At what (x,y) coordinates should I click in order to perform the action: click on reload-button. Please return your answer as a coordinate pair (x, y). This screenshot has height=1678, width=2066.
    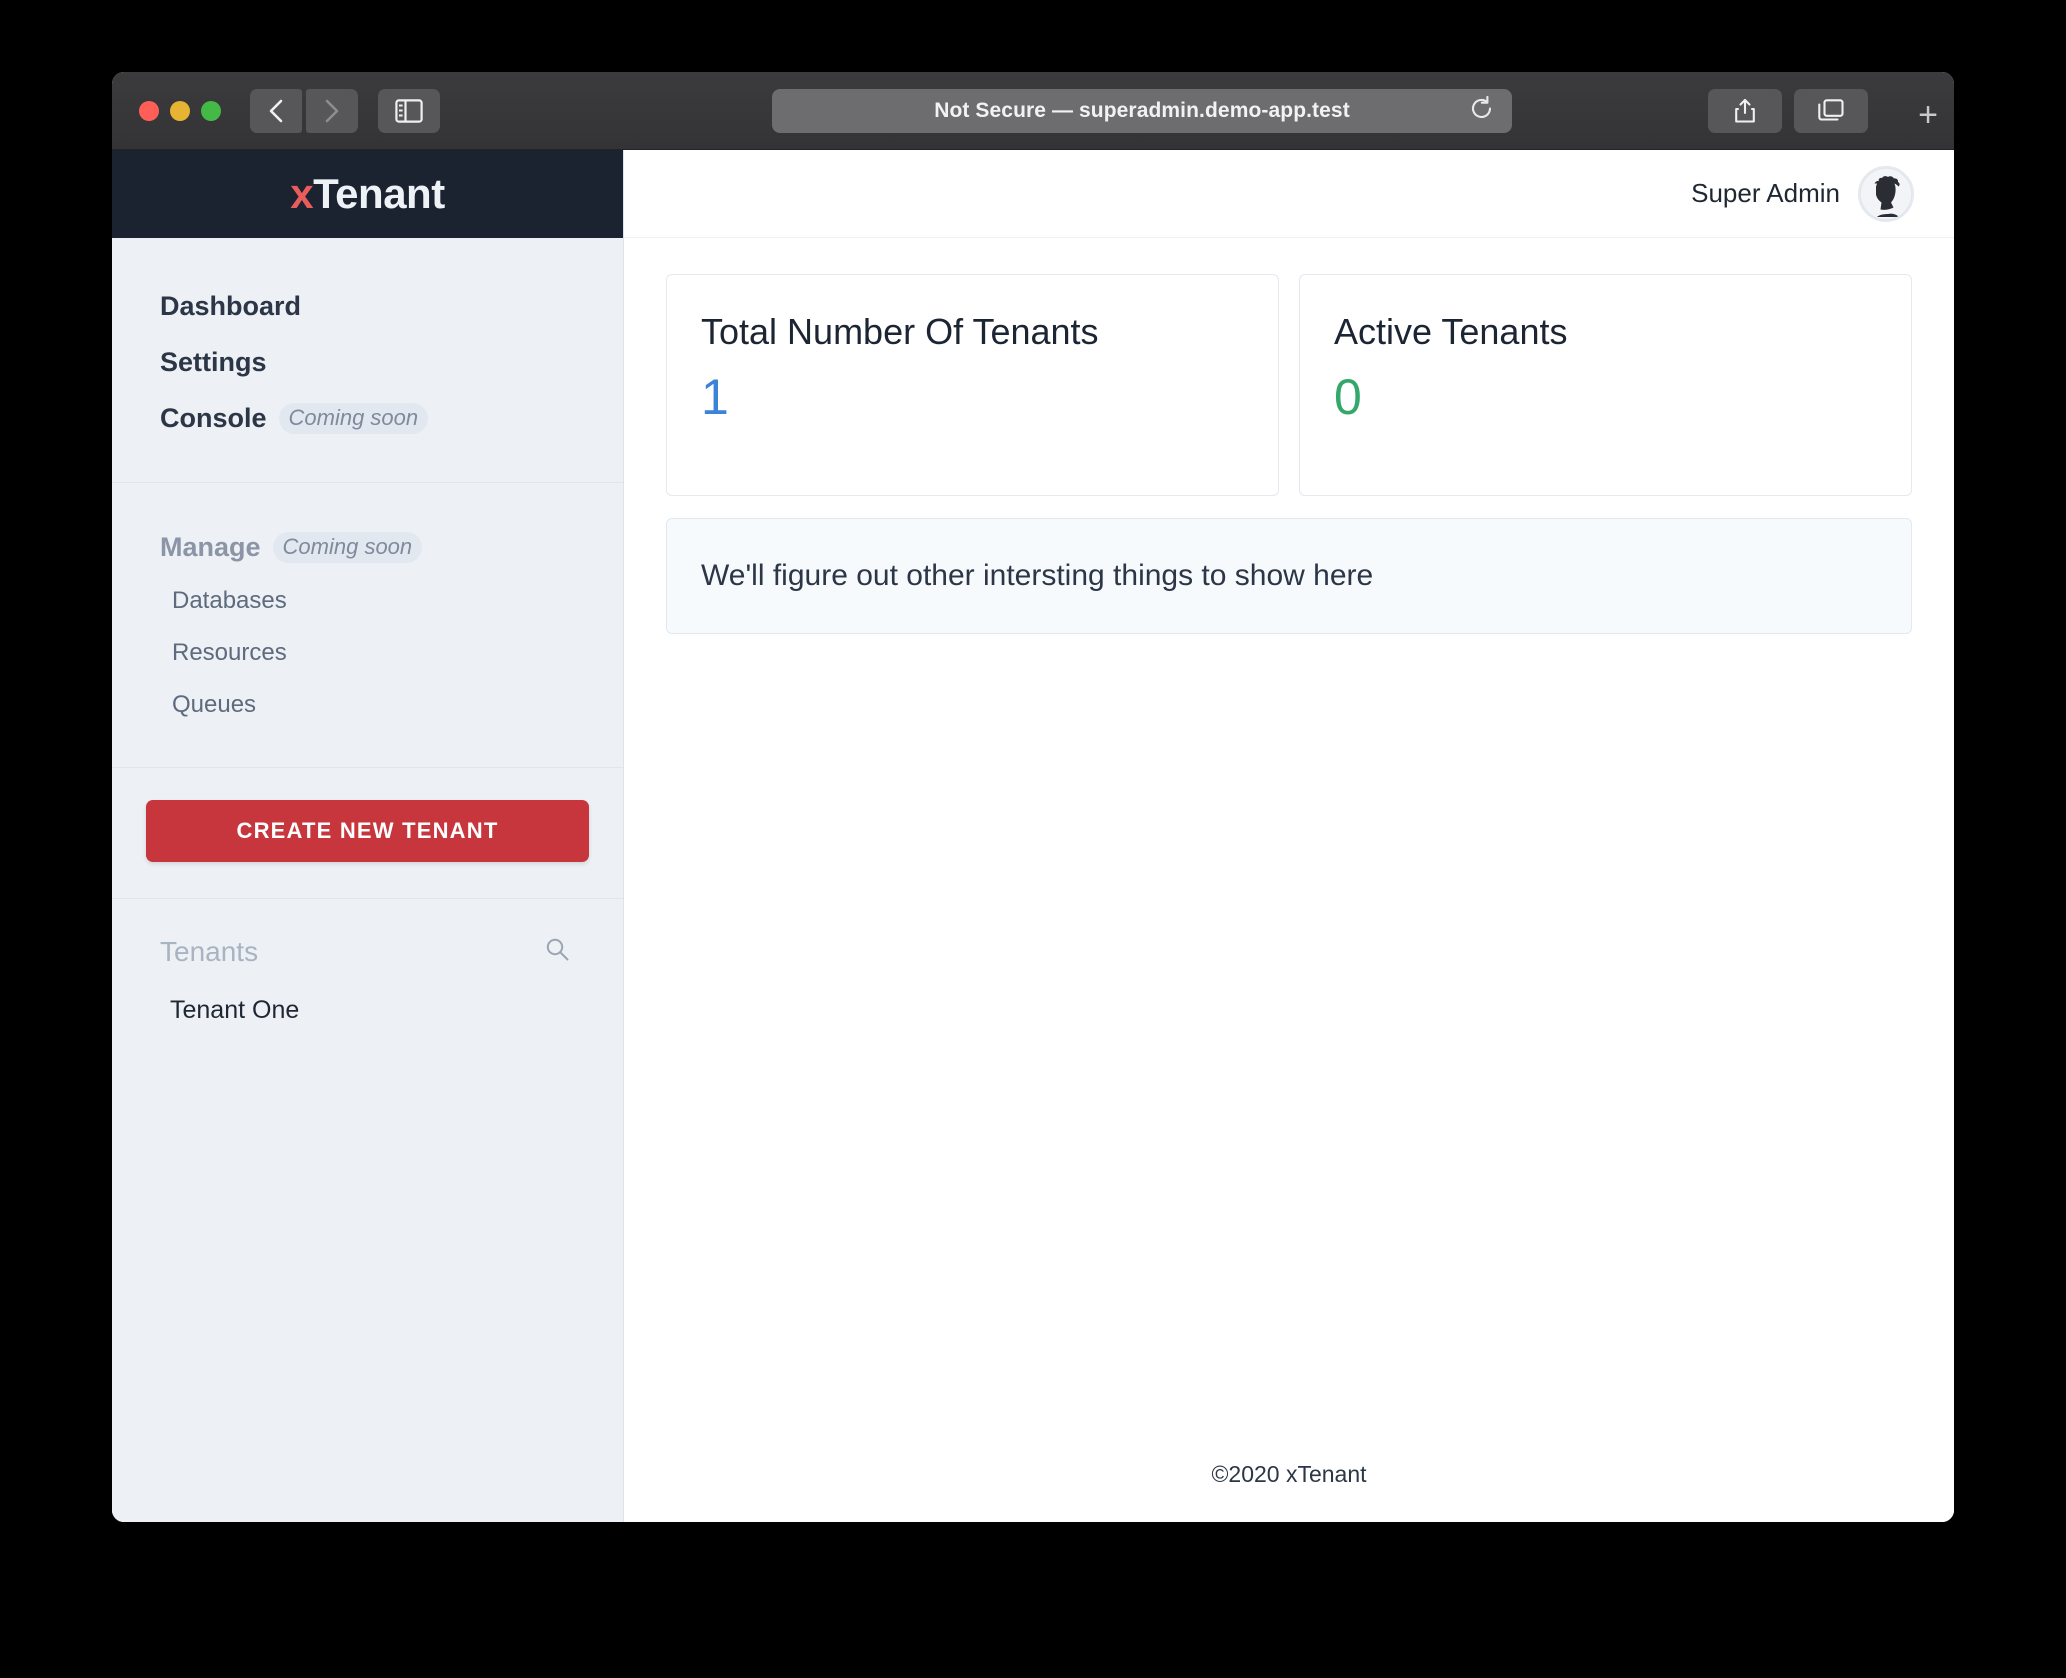
    Looking at the image, I should click on (1482, 111).